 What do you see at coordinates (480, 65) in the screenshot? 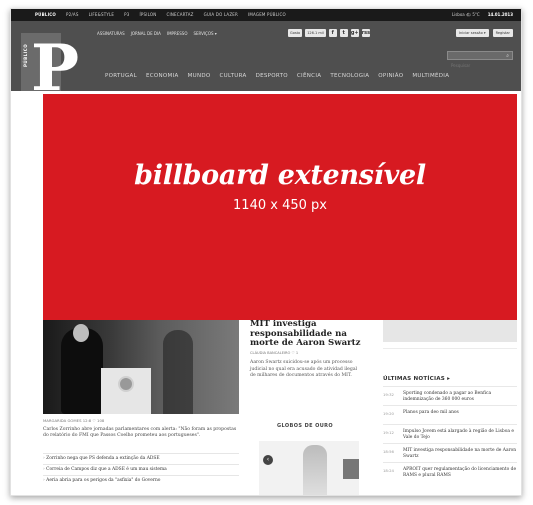
I see `search-input` at bounding box center [480, 65].